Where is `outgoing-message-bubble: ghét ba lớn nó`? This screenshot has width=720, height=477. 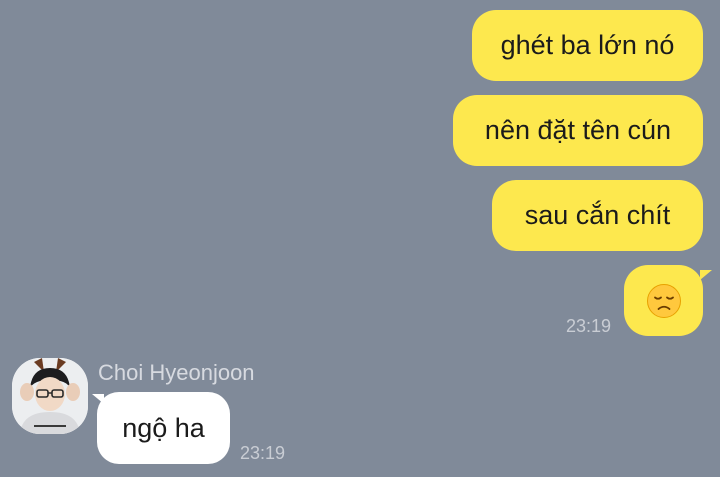 outgoing-message-bubble: ghét ba lớn nó is located at coordinates (587, 45).